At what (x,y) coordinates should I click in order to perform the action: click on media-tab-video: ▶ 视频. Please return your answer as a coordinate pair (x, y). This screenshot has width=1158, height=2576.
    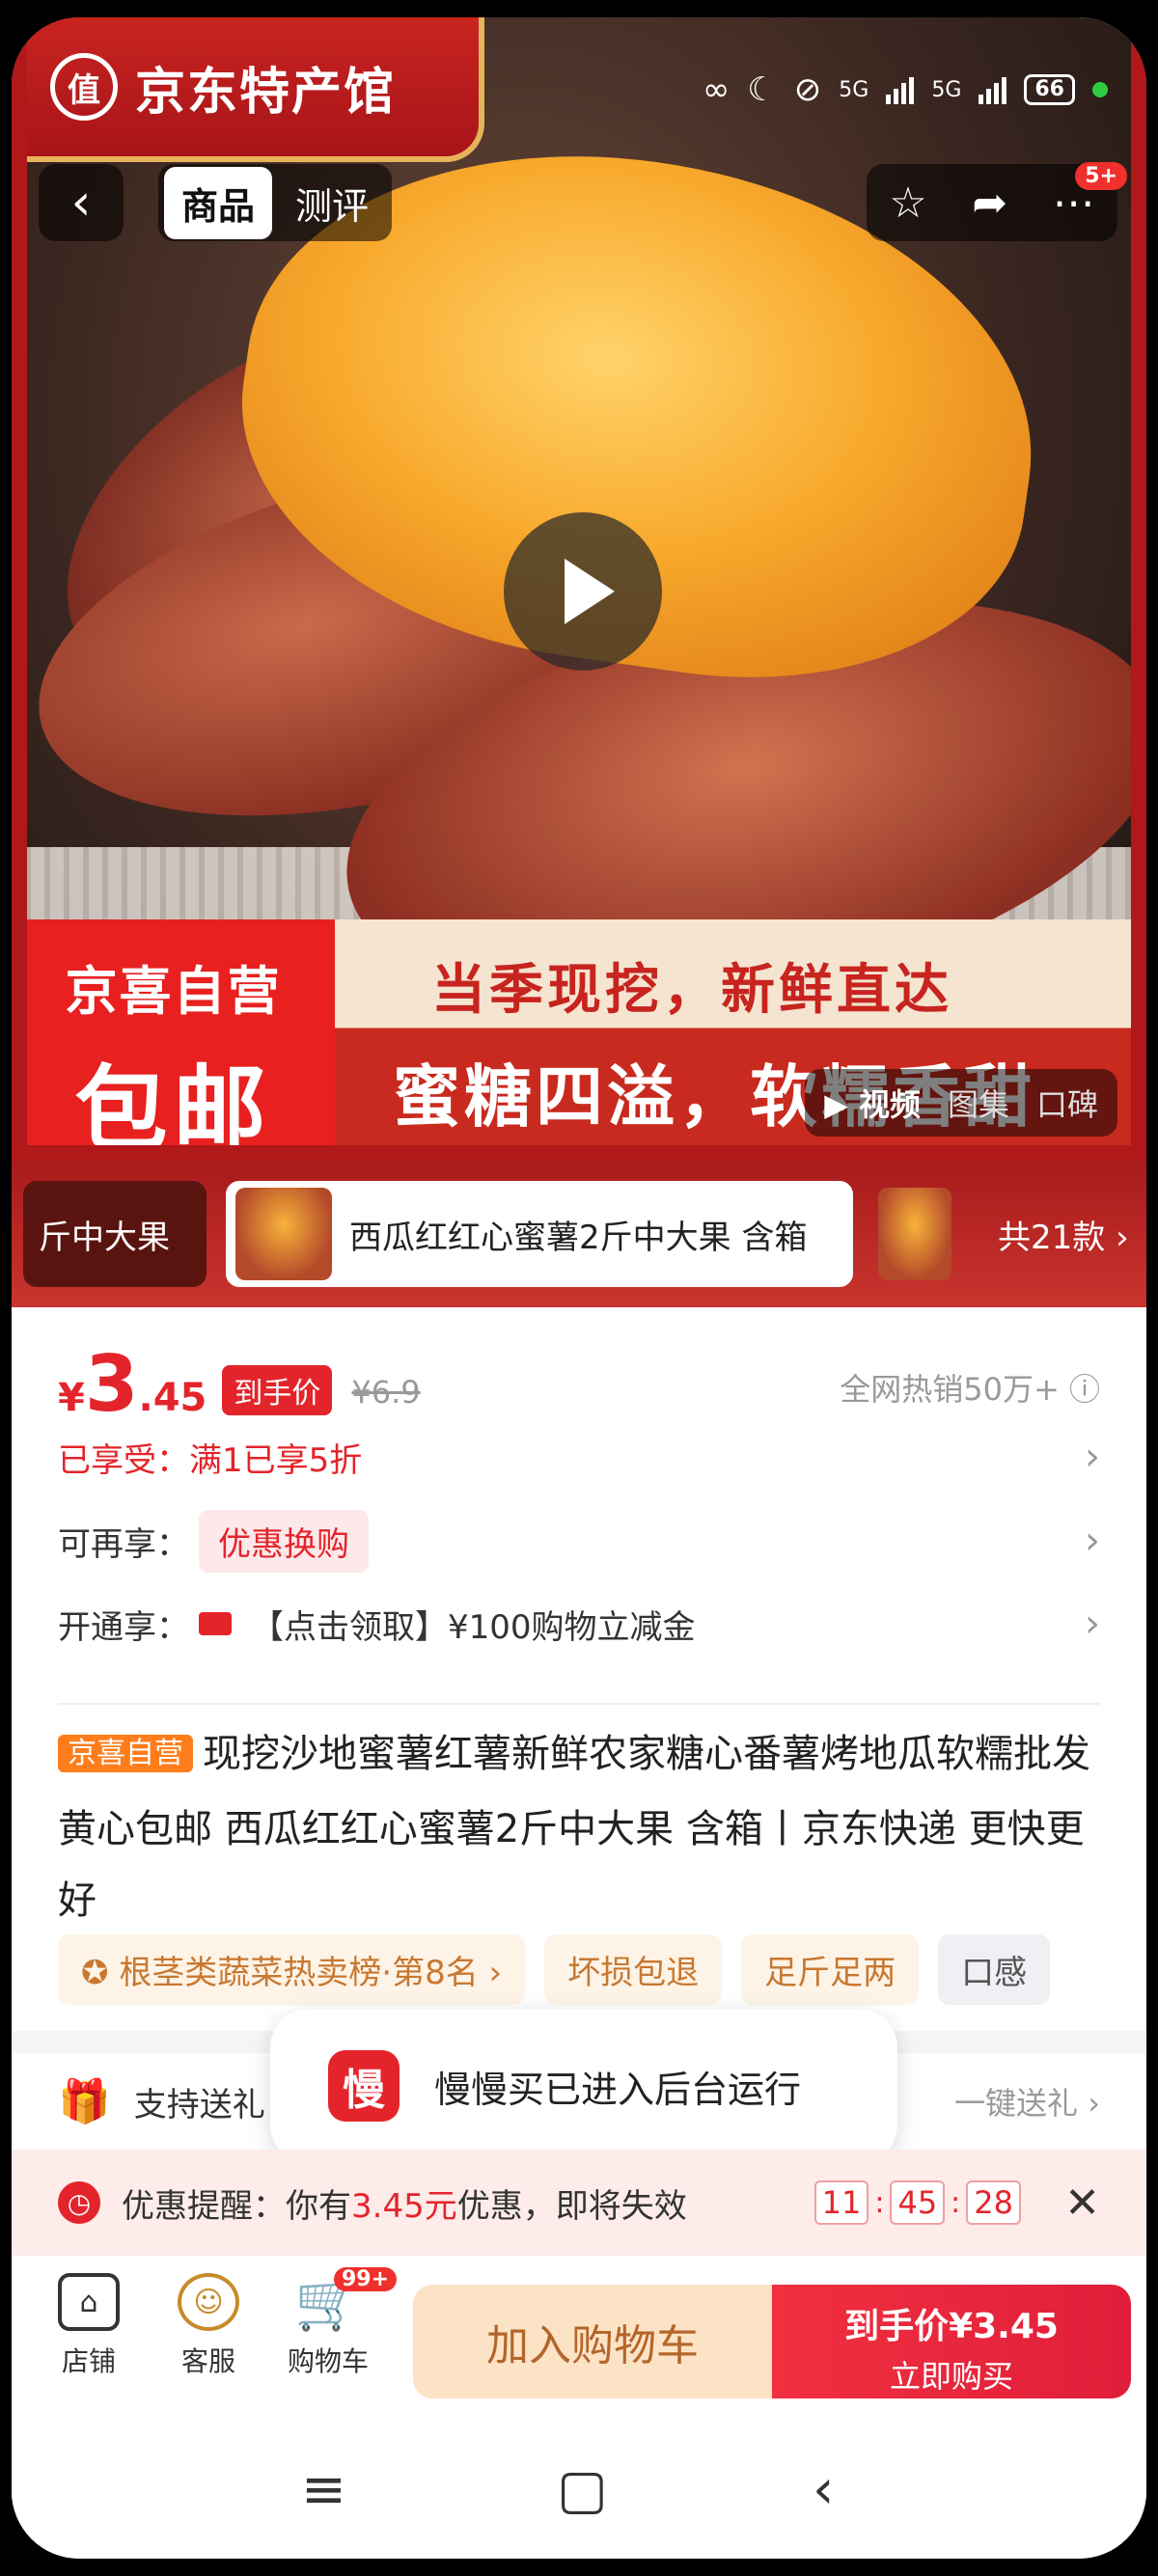
    Looking at the image, I should click on (872, 1103).